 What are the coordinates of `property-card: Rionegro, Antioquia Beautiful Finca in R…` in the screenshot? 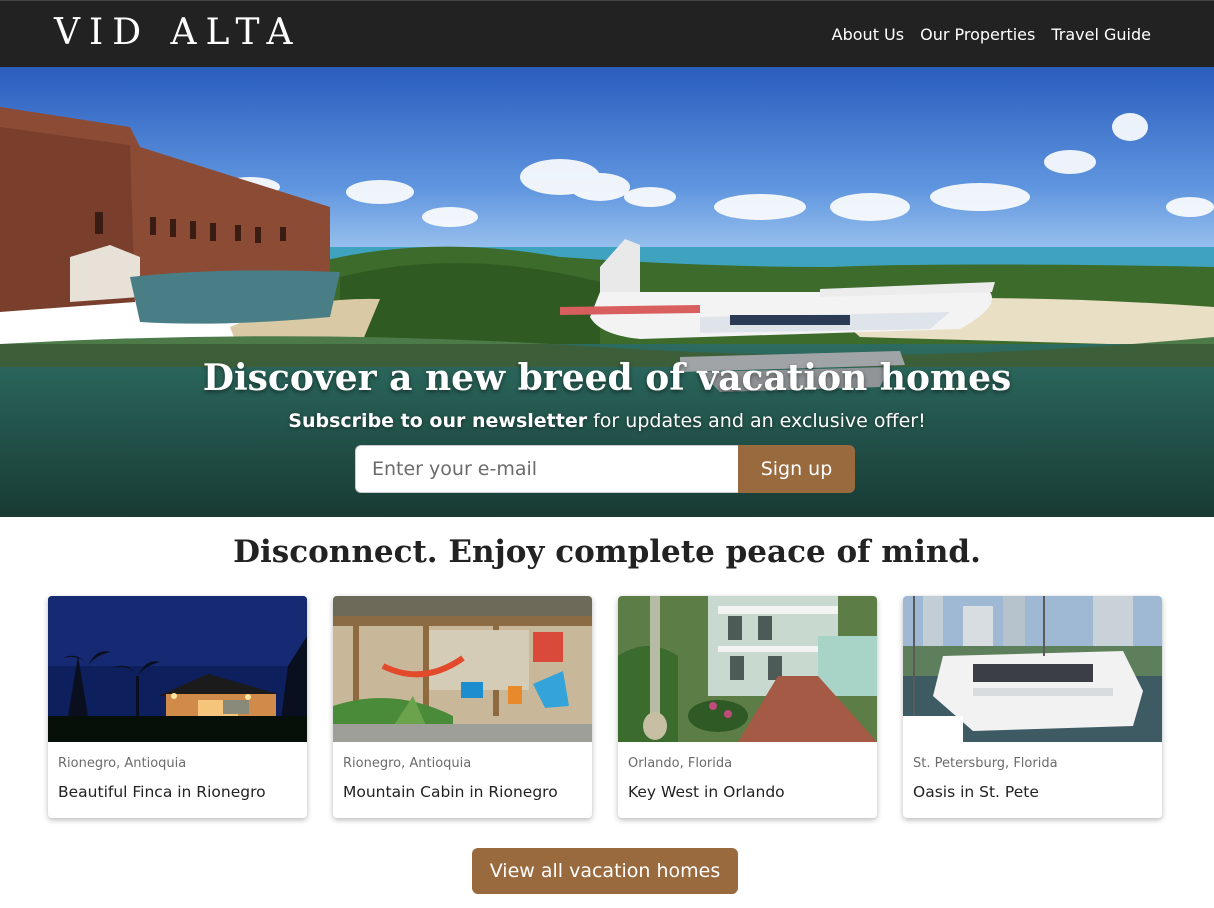 It's located at (177, 707).